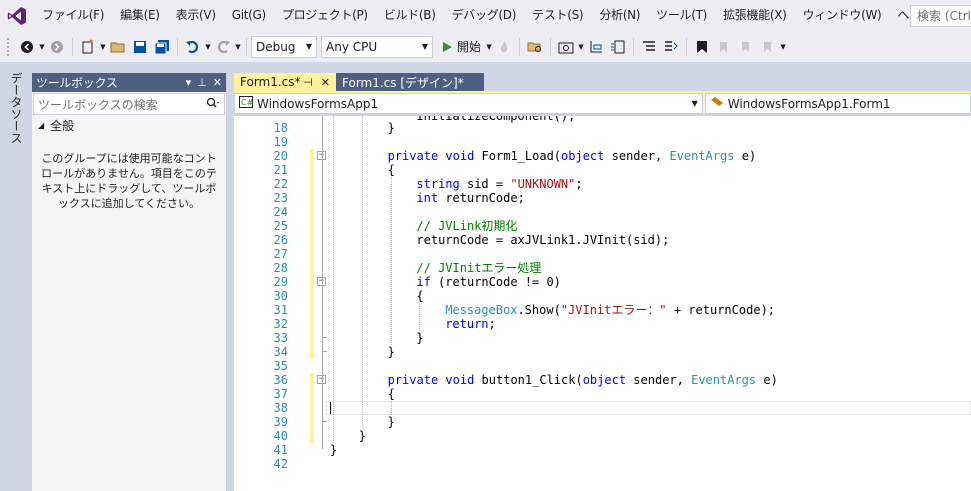 Image resolution: width=971 pixels, height=491 pixels. I want to click on menu-debug: デバッグ(D), so click(484, 15).